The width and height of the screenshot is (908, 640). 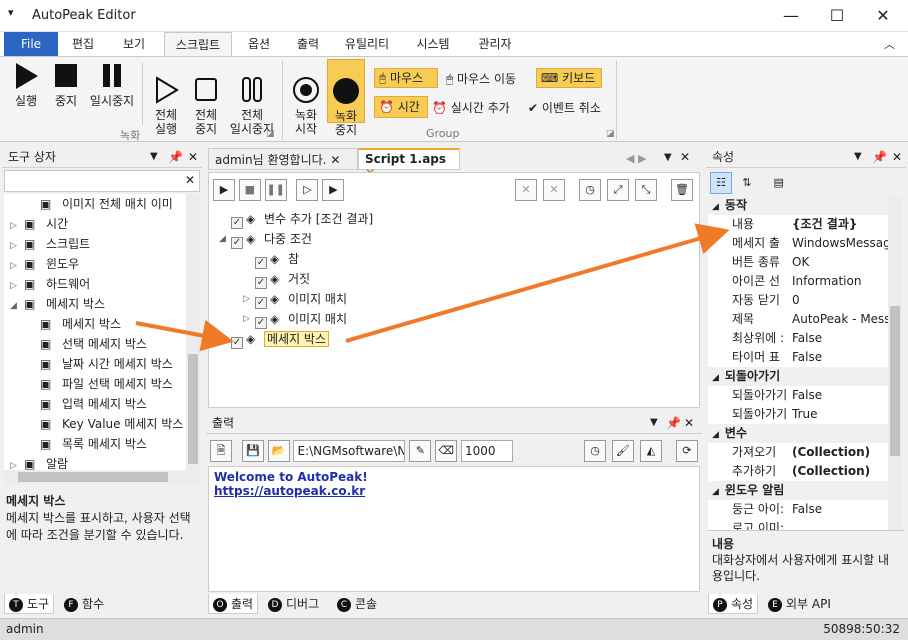 I want to click on script-node: ✓ ◈ 거짓, so click(x=455, y=279).